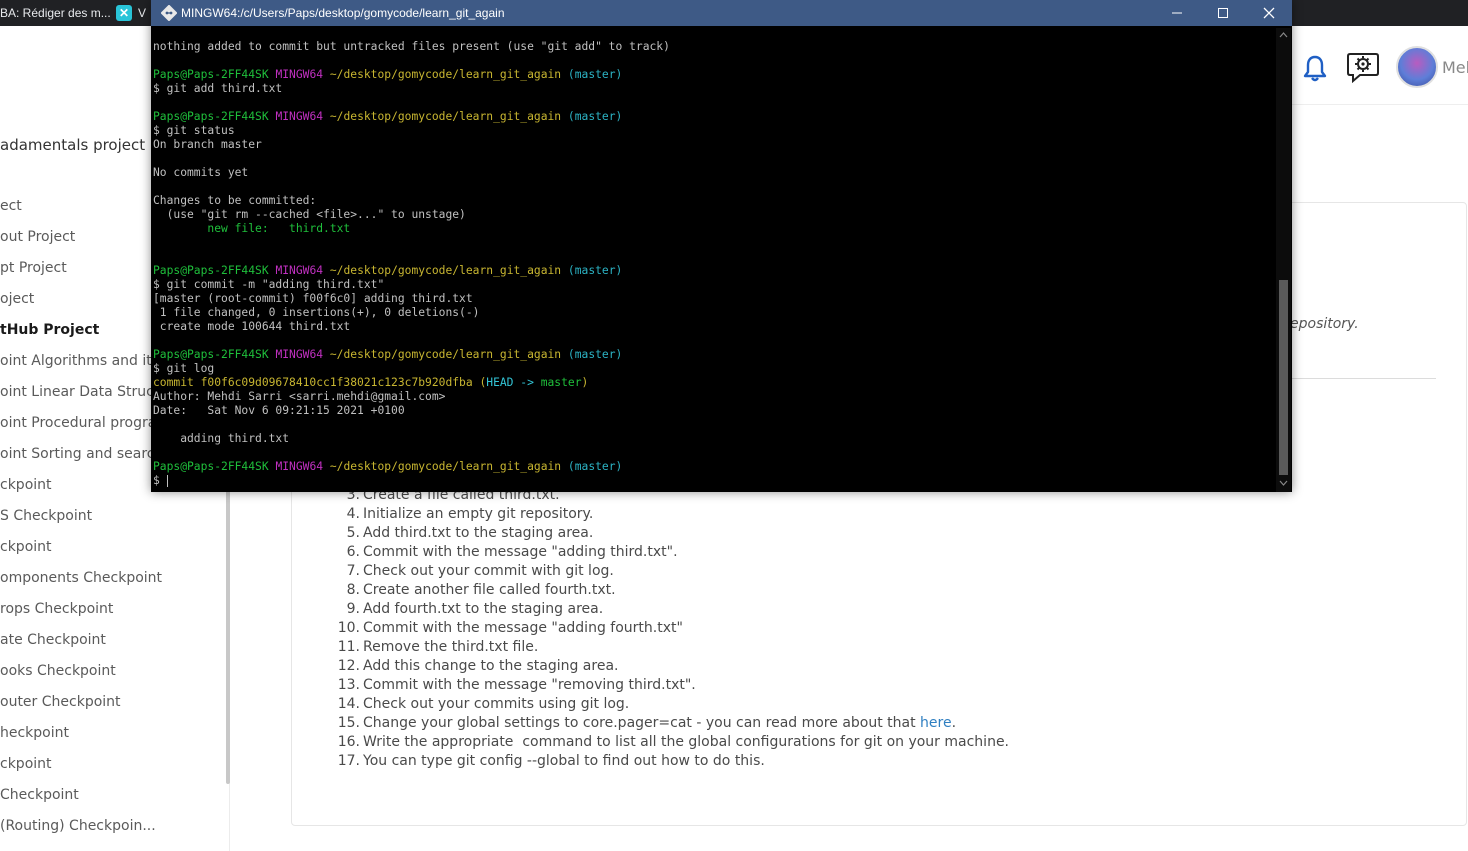 This screenshot has height=851, width=1468. What do you see at coordinates (221, 438) in the screenshot?
I see `terminal-text: adding third.txt` at bounding box center [221, 438].